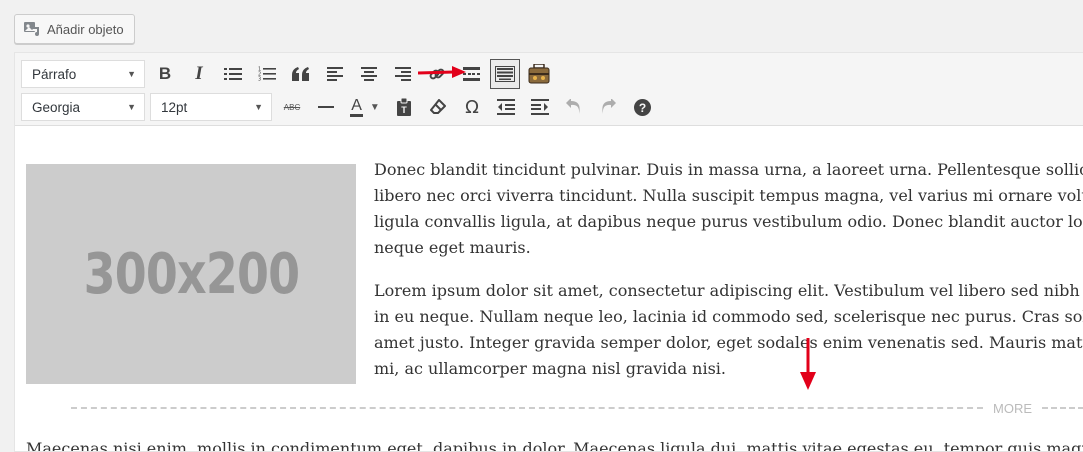  What do you see at coordinates (56, 107) in the screenshot?
I see `font-family-value: Georgia` at bounding box center [56, 107].